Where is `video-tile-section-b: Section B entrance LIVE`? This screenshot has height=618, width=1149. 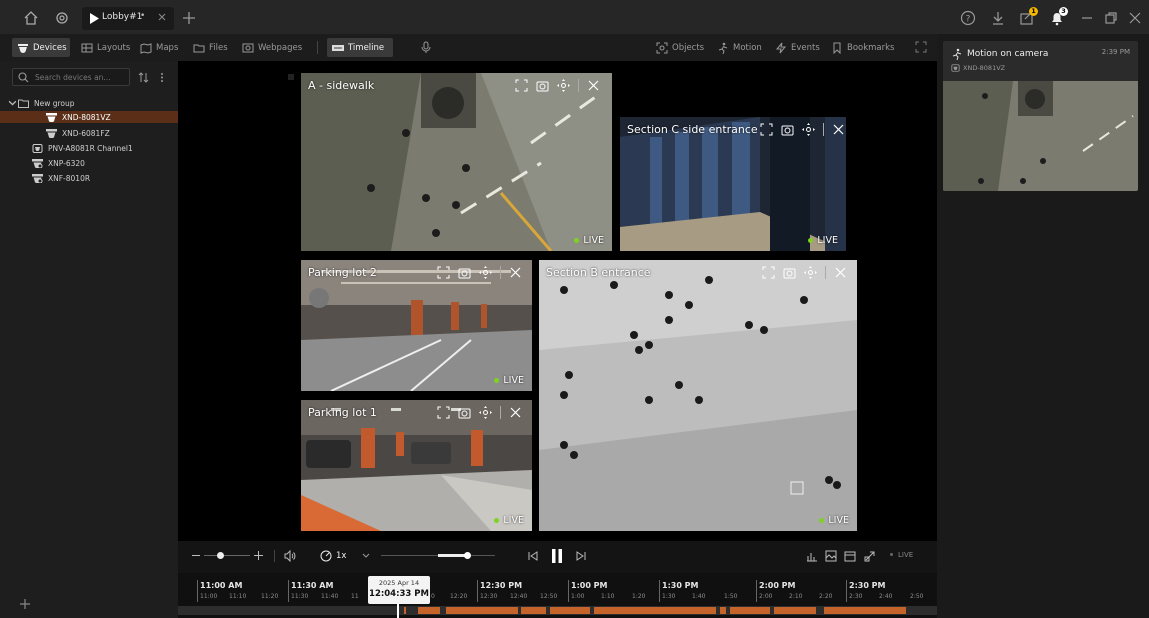 video-tile-section-b: Section B entrance LIVE is located at coordinates (698, 395).